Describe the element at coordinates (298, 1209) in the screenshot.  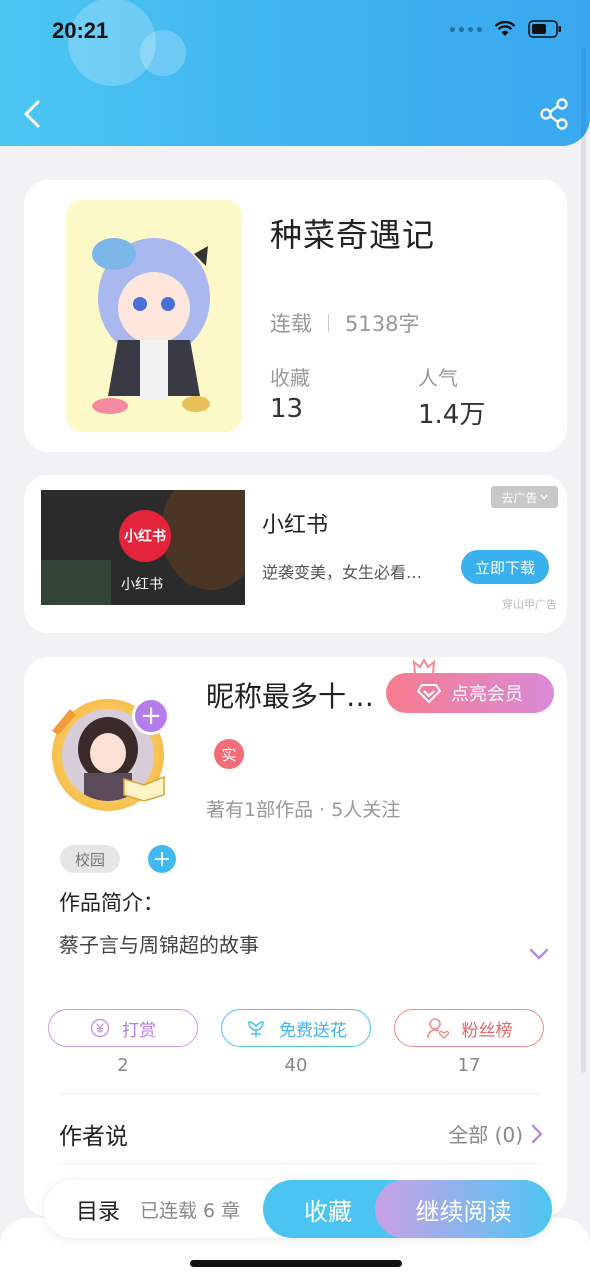
I see `bottom-action-bar: 目录 已连载 6 章 收藏 继续阅读` at that location.